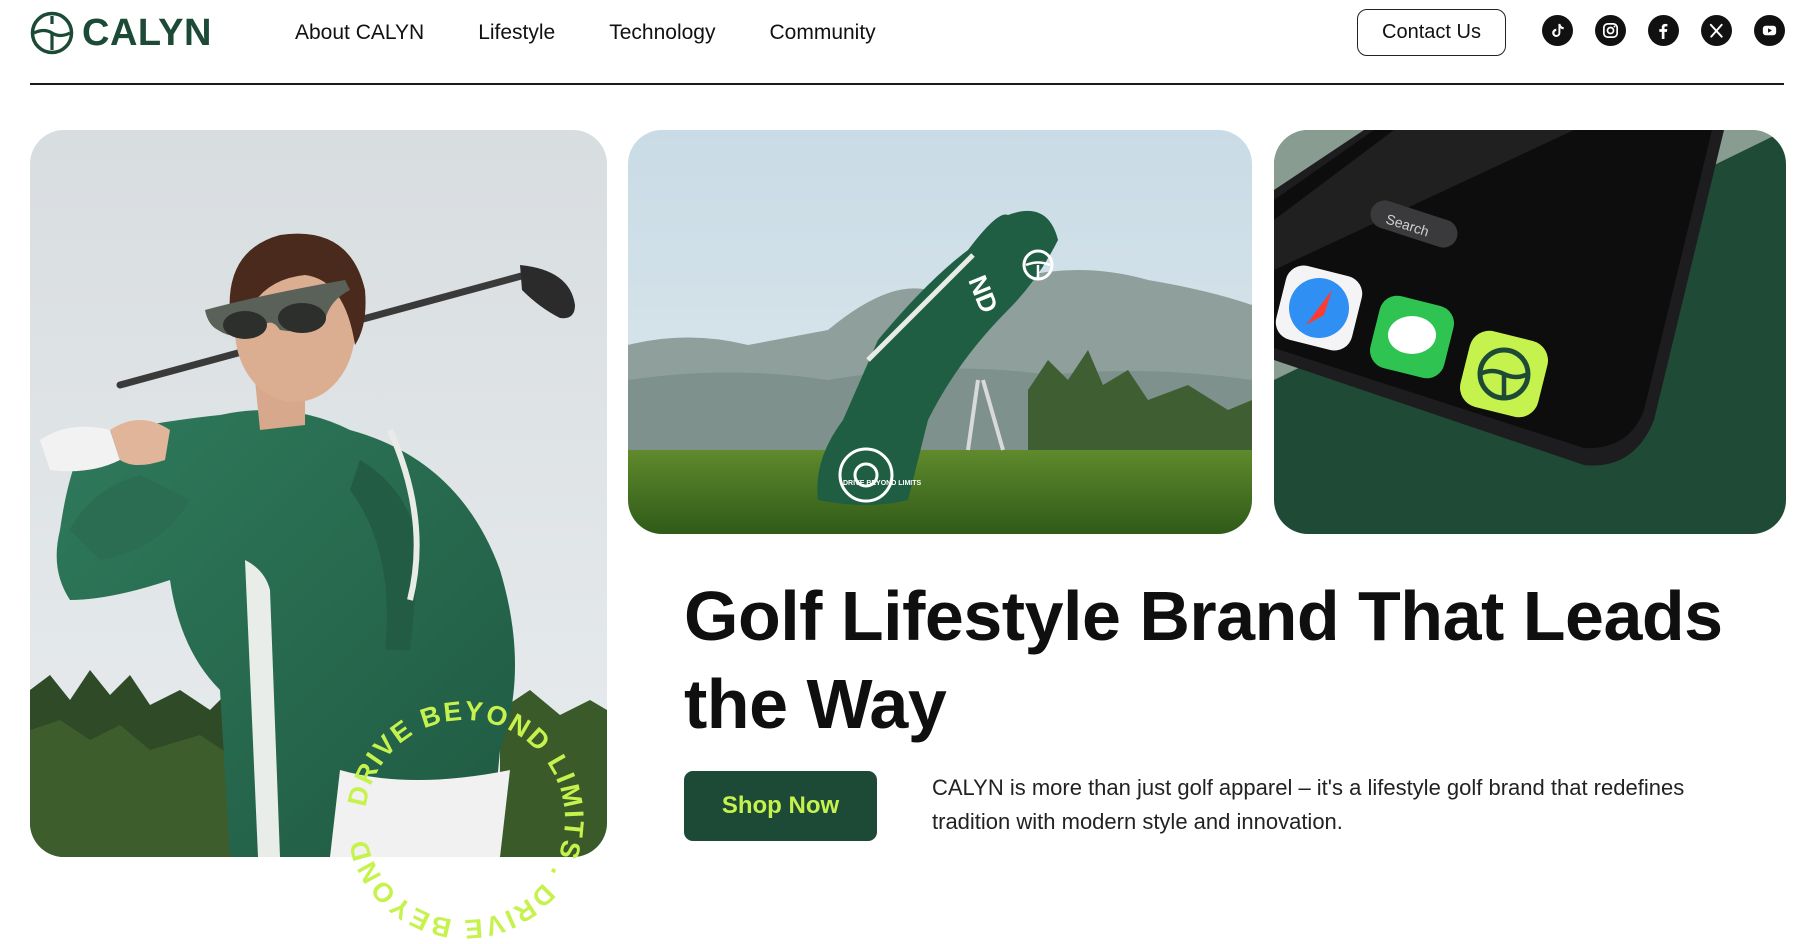 Image resolution: width=1800 pixels, height=944 pixels. Describe the element at coordinates (822, 33) in the screenshot. I see `nav-item-community: Community` at that location.